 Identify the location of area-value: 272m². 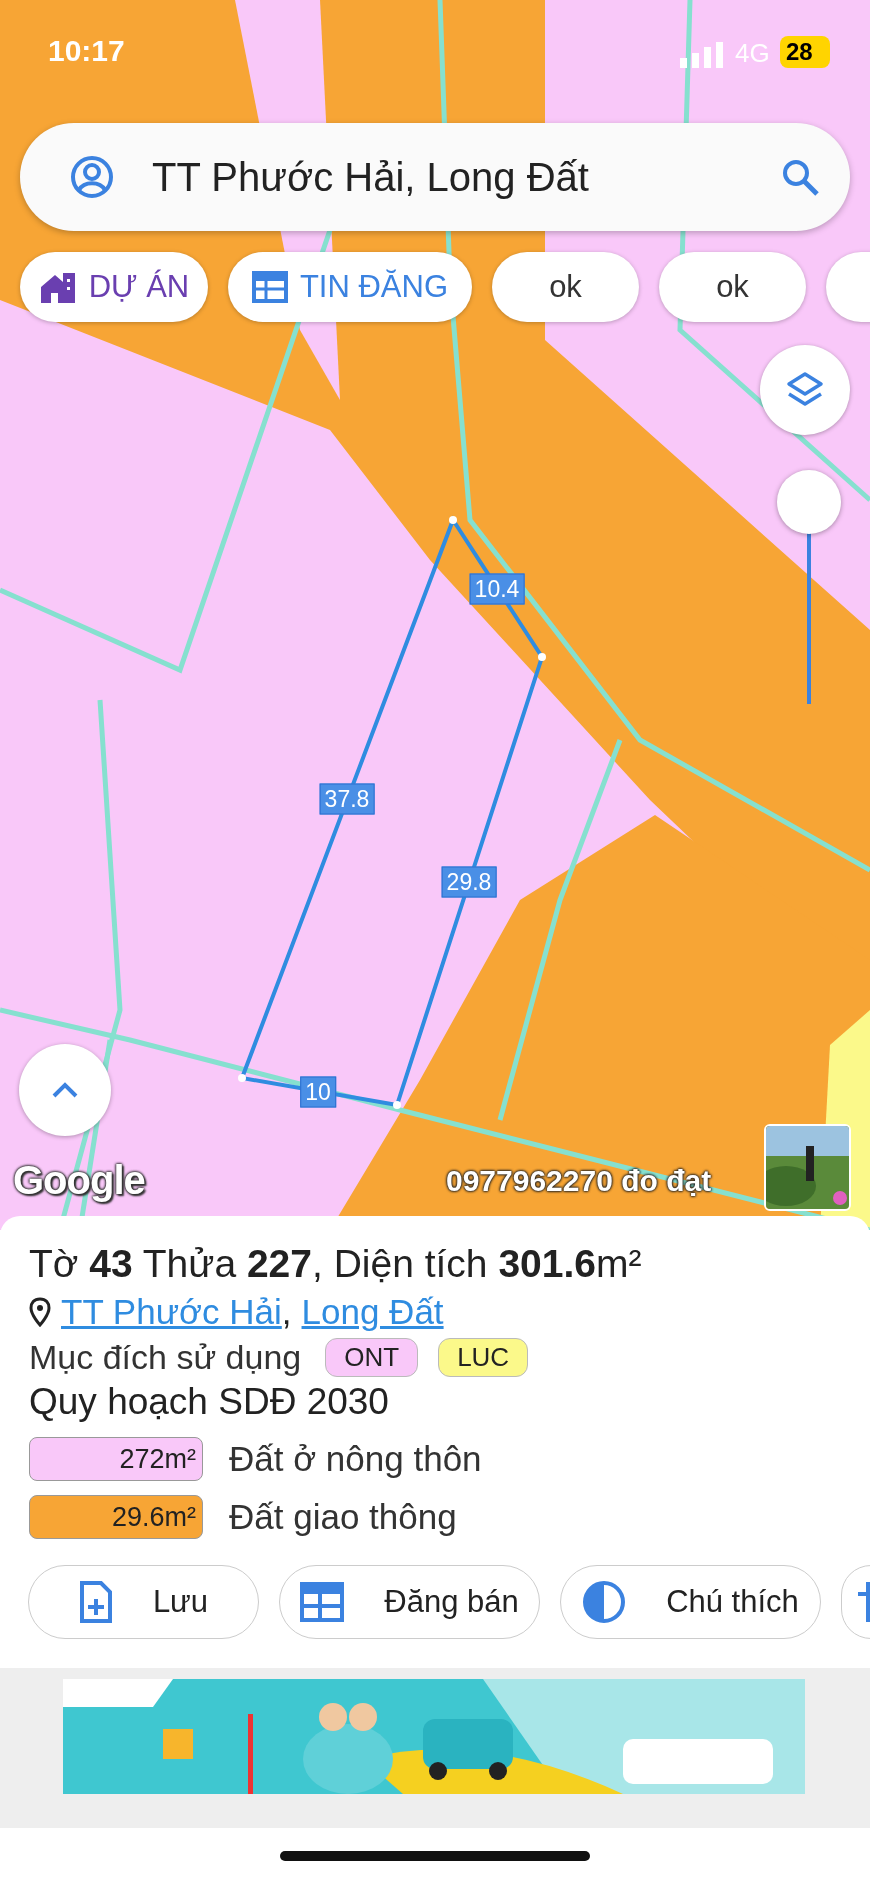
(116, 1459).